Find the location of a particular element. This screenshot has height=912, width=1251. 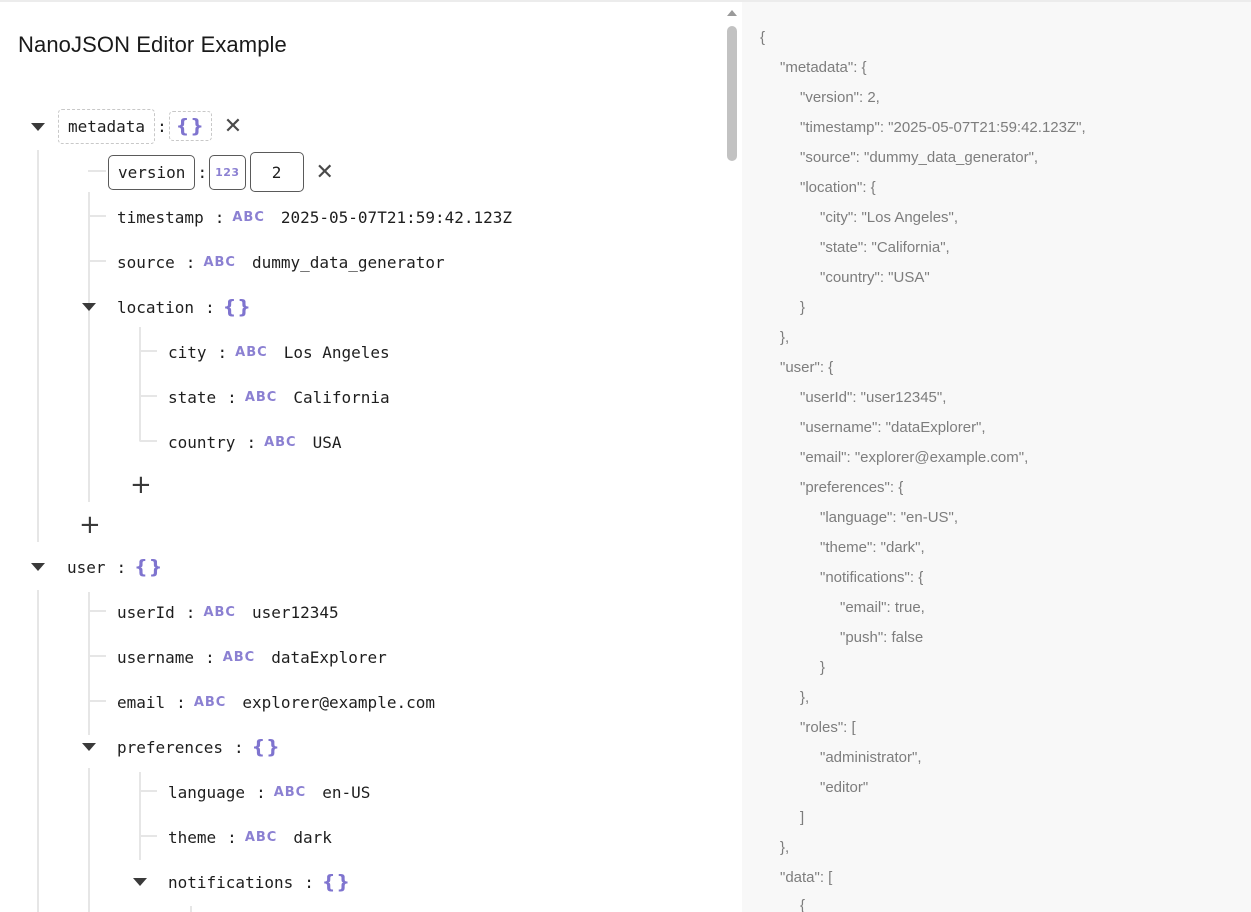

tree-node-email: email : ABC explorer@example.com is located at coordinates (276, 702).